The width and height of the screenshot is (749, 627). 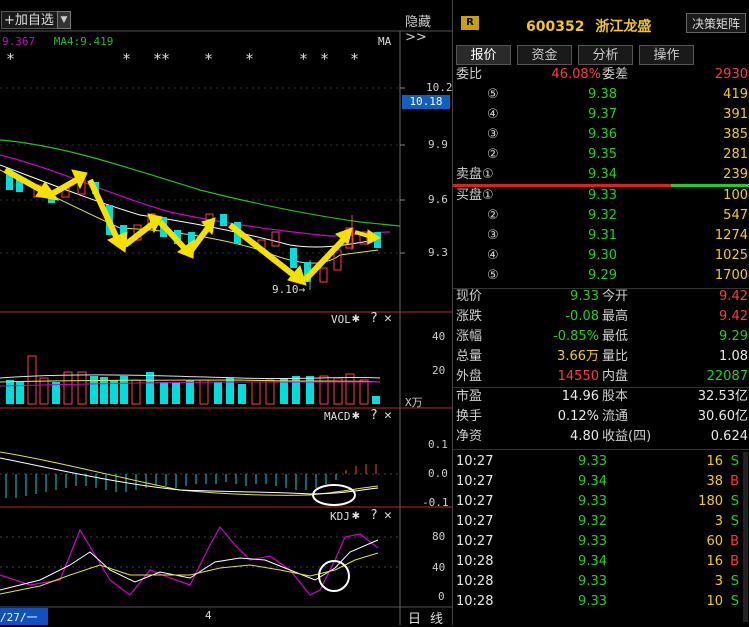 I want to click on ask-price: 9.38, so click(x=602, y=94).